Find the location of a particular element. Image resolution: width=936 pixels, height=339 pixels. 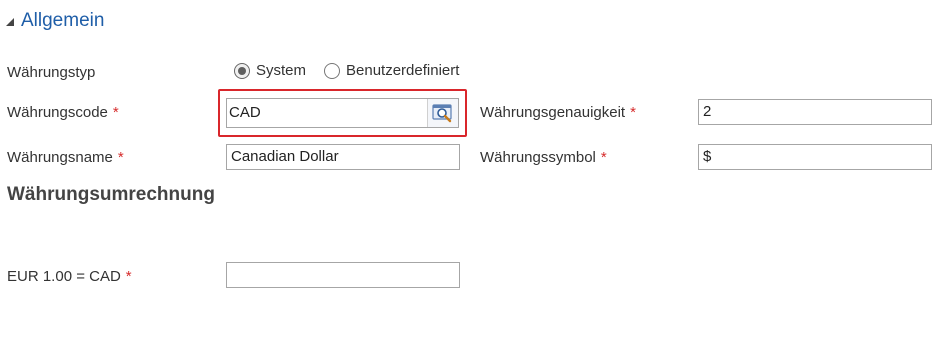

radio-option-custom: Benutzerdefiniert is located at coordinates (391, 70).